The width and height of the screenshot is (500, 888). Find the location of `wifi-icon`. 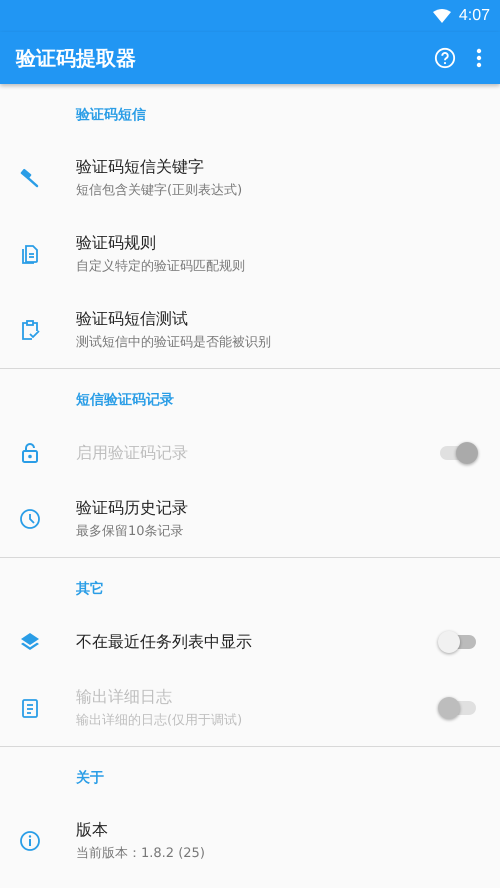

wifi-icon is located at coordinates (441, 16).